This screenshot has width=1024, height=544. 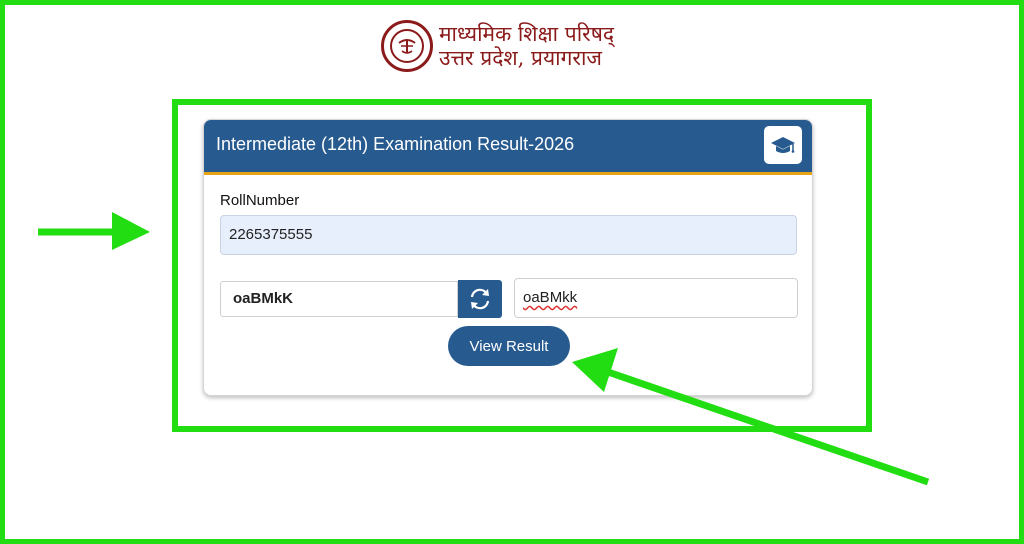 What do you see at coordinates (751, 417) in the screenshot?
I see `pointing-arrow-icon` at bounding box center [751, 417].